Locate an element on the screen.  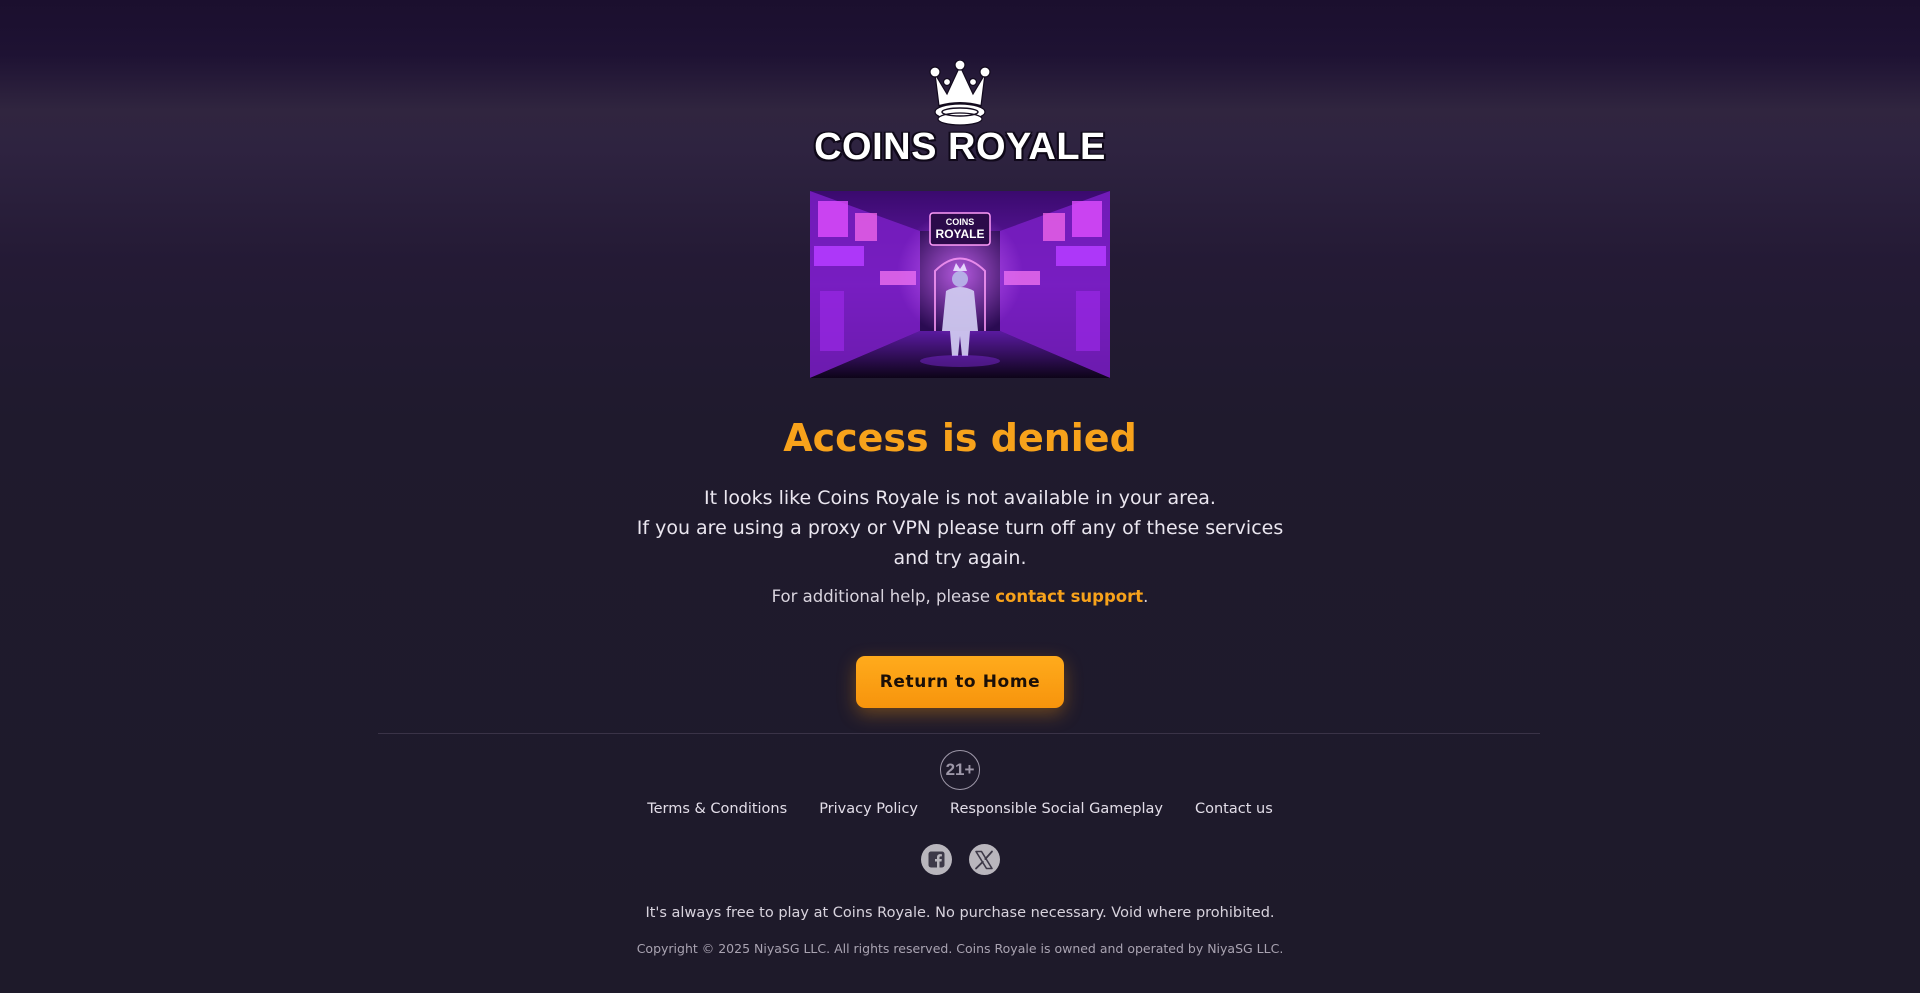
footer-divider is located at coordinates (959, 733).